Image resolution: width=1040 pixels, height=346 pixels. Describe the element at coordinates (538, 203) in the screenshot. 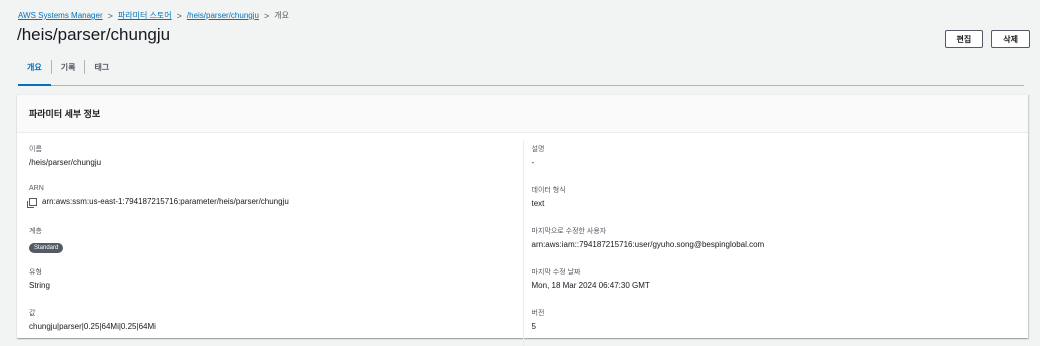

I see `field-value: text` at that location.